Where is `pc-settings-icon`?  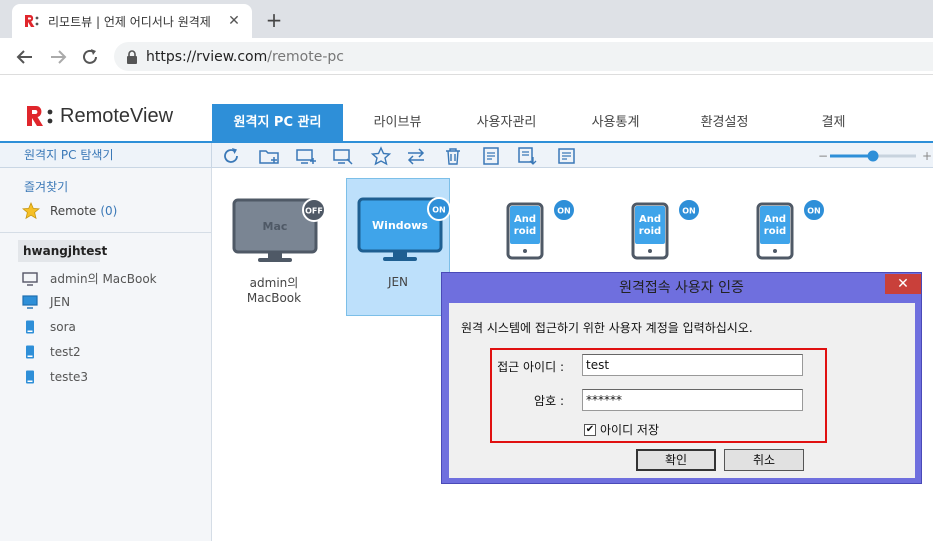
pc-settings-icon is located at coordinates (343, 156).